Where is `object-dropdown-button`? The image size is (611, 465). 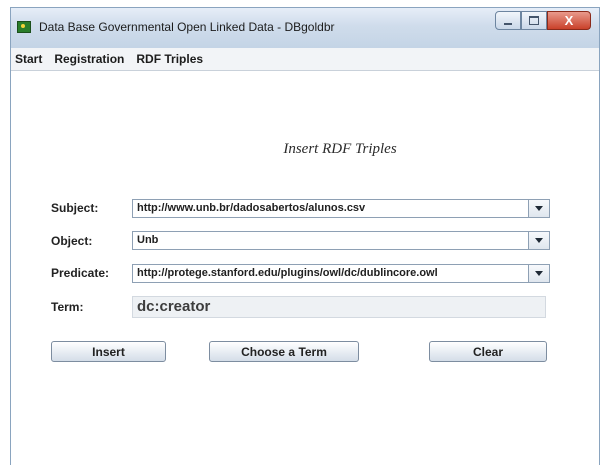 object-dropdown-button is located at coordinates (538, 240).